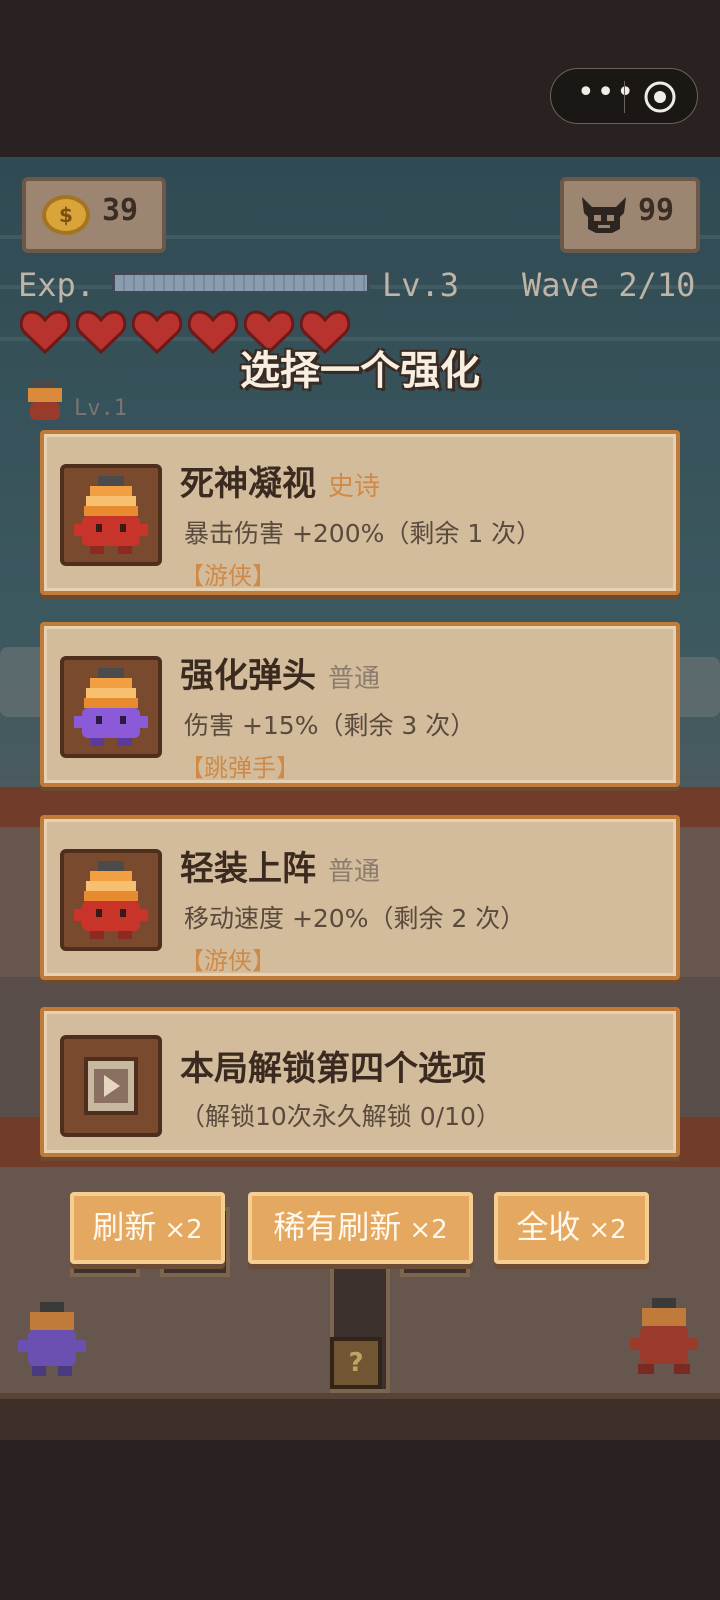  I want to click on coin-counter: $ 39, so click(94, 215).